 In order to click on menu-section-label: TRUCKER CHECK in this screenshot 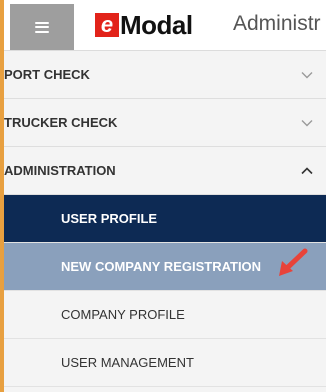, I will do `click(61, 122)`.